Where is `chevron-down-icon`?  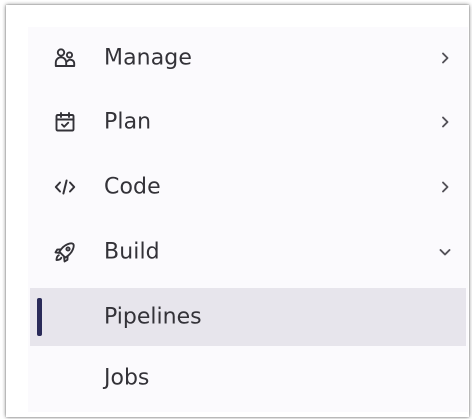 chevron-down-icon is located at coordinates (445, 252).